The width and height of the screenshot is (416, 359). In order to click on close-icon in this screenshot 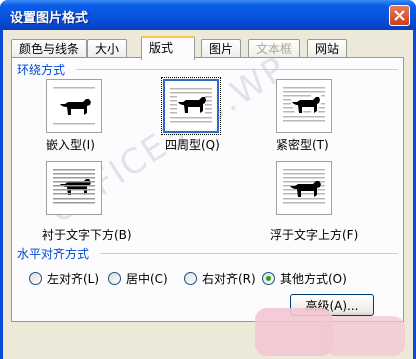, I will do `click(399, 15)`.